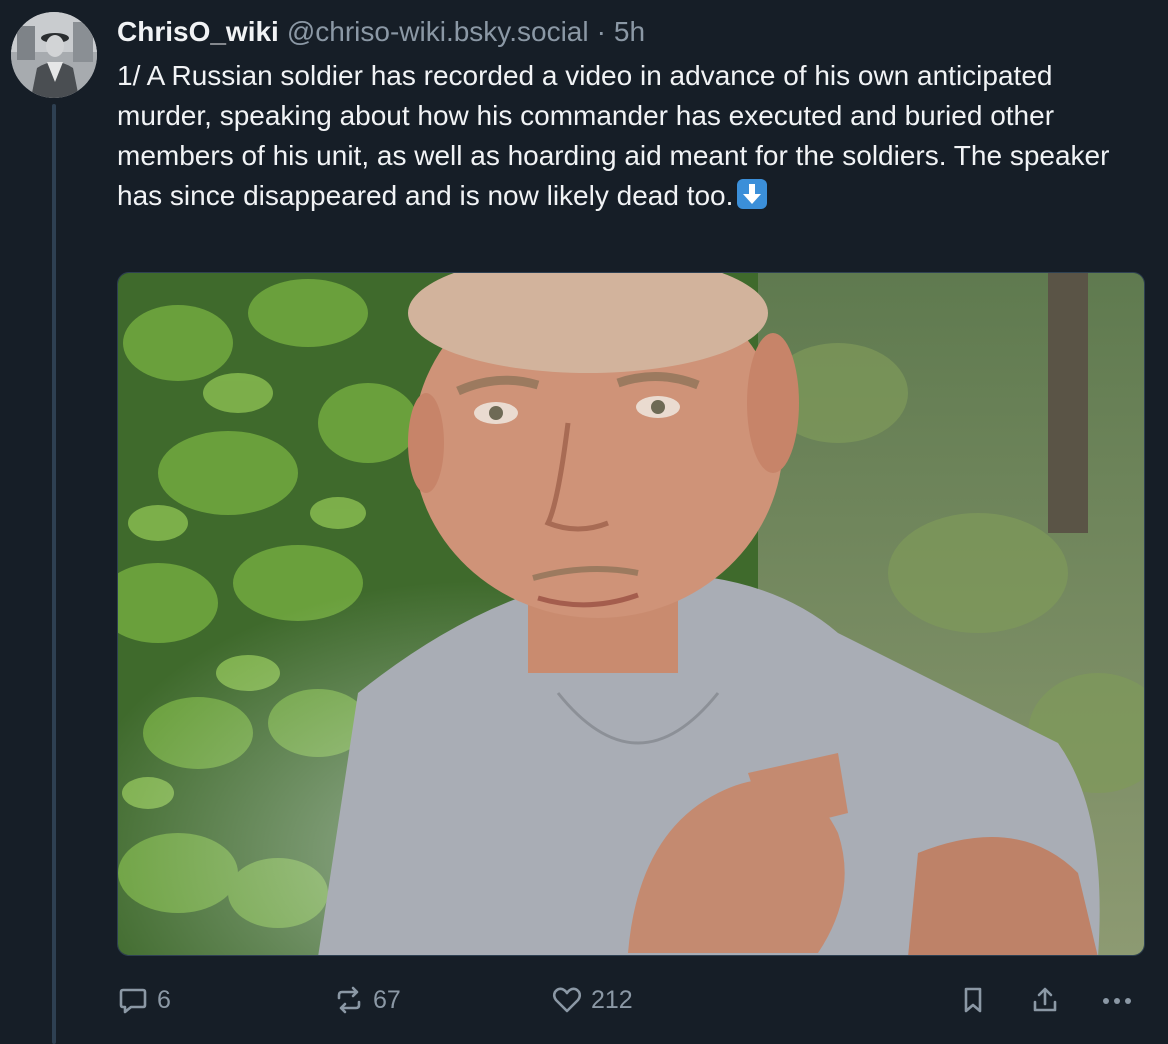 The image size is (1168, 1044). What do you see at coordinates (387, 999) in the screenshot?
I see `repost-count: 67` at bounding box center [387, 999].